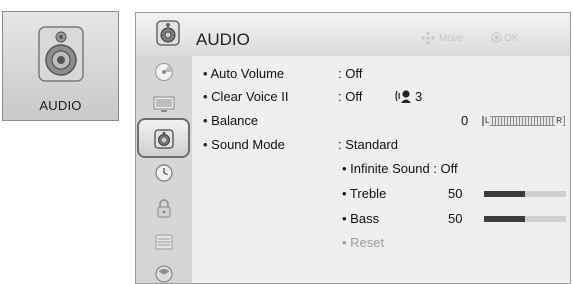 Image resolution: width=573 pixels, height=284 pixels. Describe the element at coordinates (246, 96) in the screenshot. I see `clear-voice-label: • Clear Voice II` at that location.